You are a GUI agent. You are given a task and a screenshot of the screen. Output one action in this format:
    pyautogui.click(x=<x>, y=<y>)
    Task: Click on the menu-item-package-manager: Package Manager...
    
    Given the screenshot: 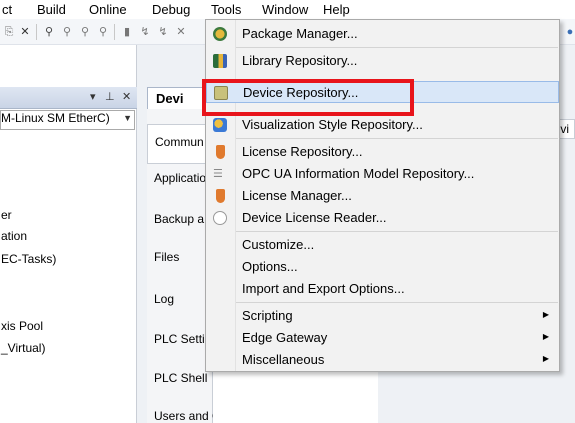 What is the action you would take?
    pyautogui.click(x=382, y=34)
    